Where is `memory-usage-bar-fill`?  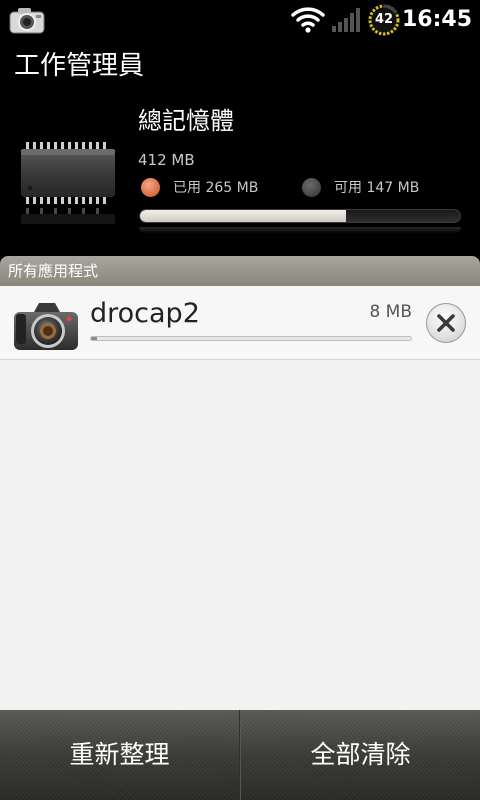
memory-usage-bar-fill is located at coordinates (243, 216).